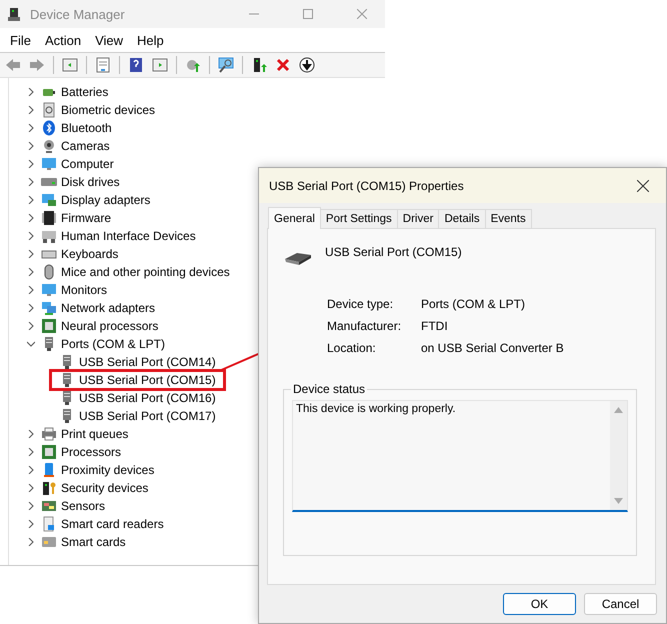 This screenshot has height=624, width=667. Describe the element at coordinates (620, 604) in the screenshot. I see `dialog-button: Cancel` at that location.